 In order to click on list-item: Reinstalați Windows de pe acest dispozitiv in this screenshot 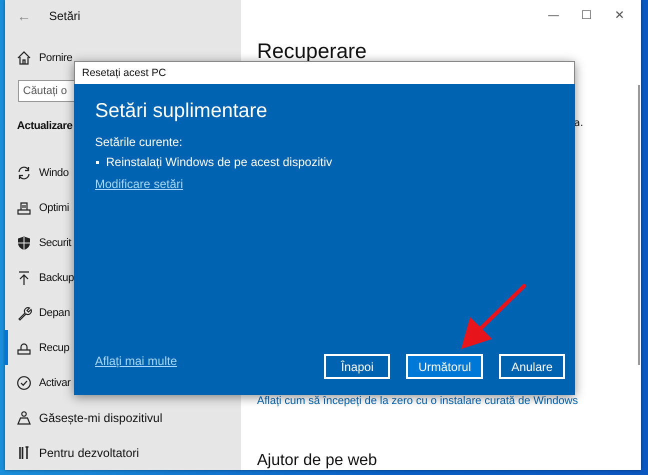, I will do `click(219, 162)`.